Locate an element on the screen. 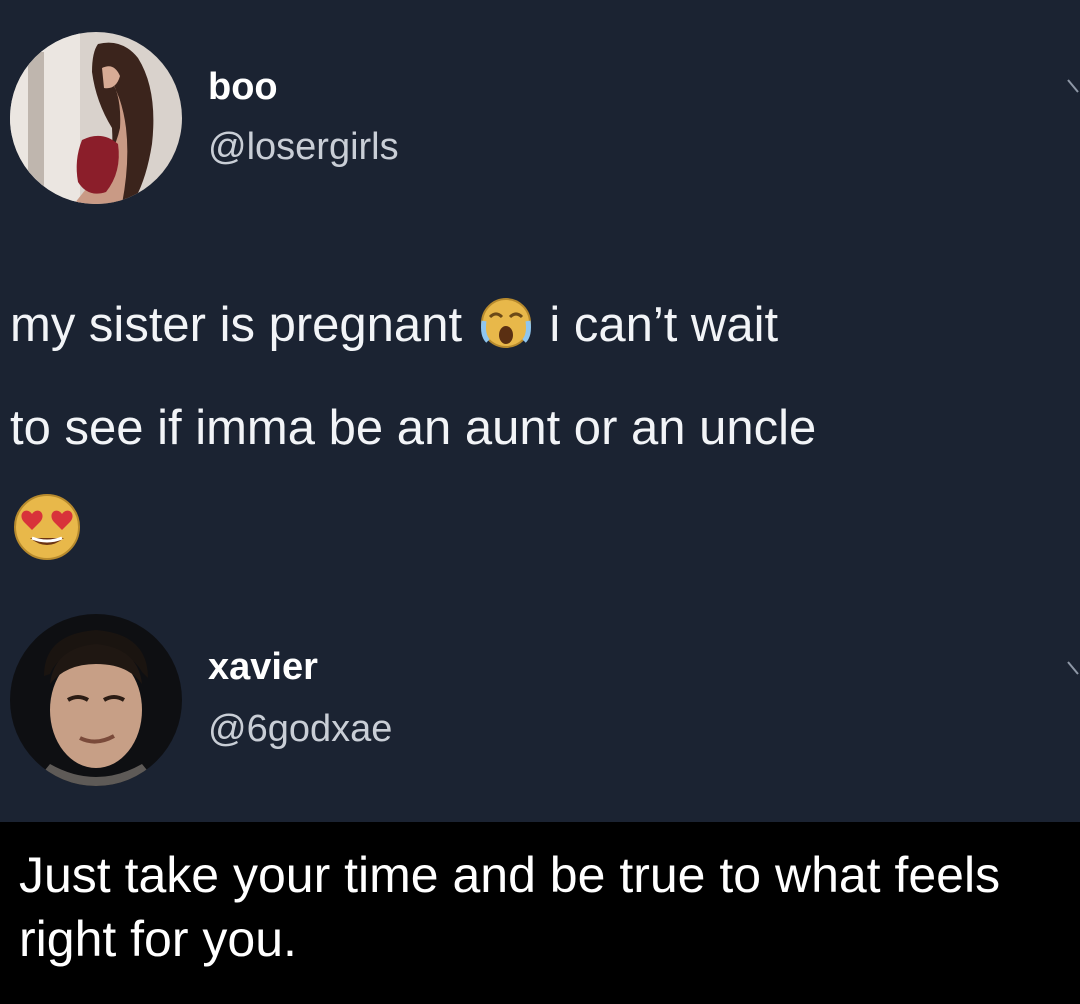 This screenshot has height=1004, width=1080. tweet-text-line-1b: i can’t wait is located at coordinates (664, 325).